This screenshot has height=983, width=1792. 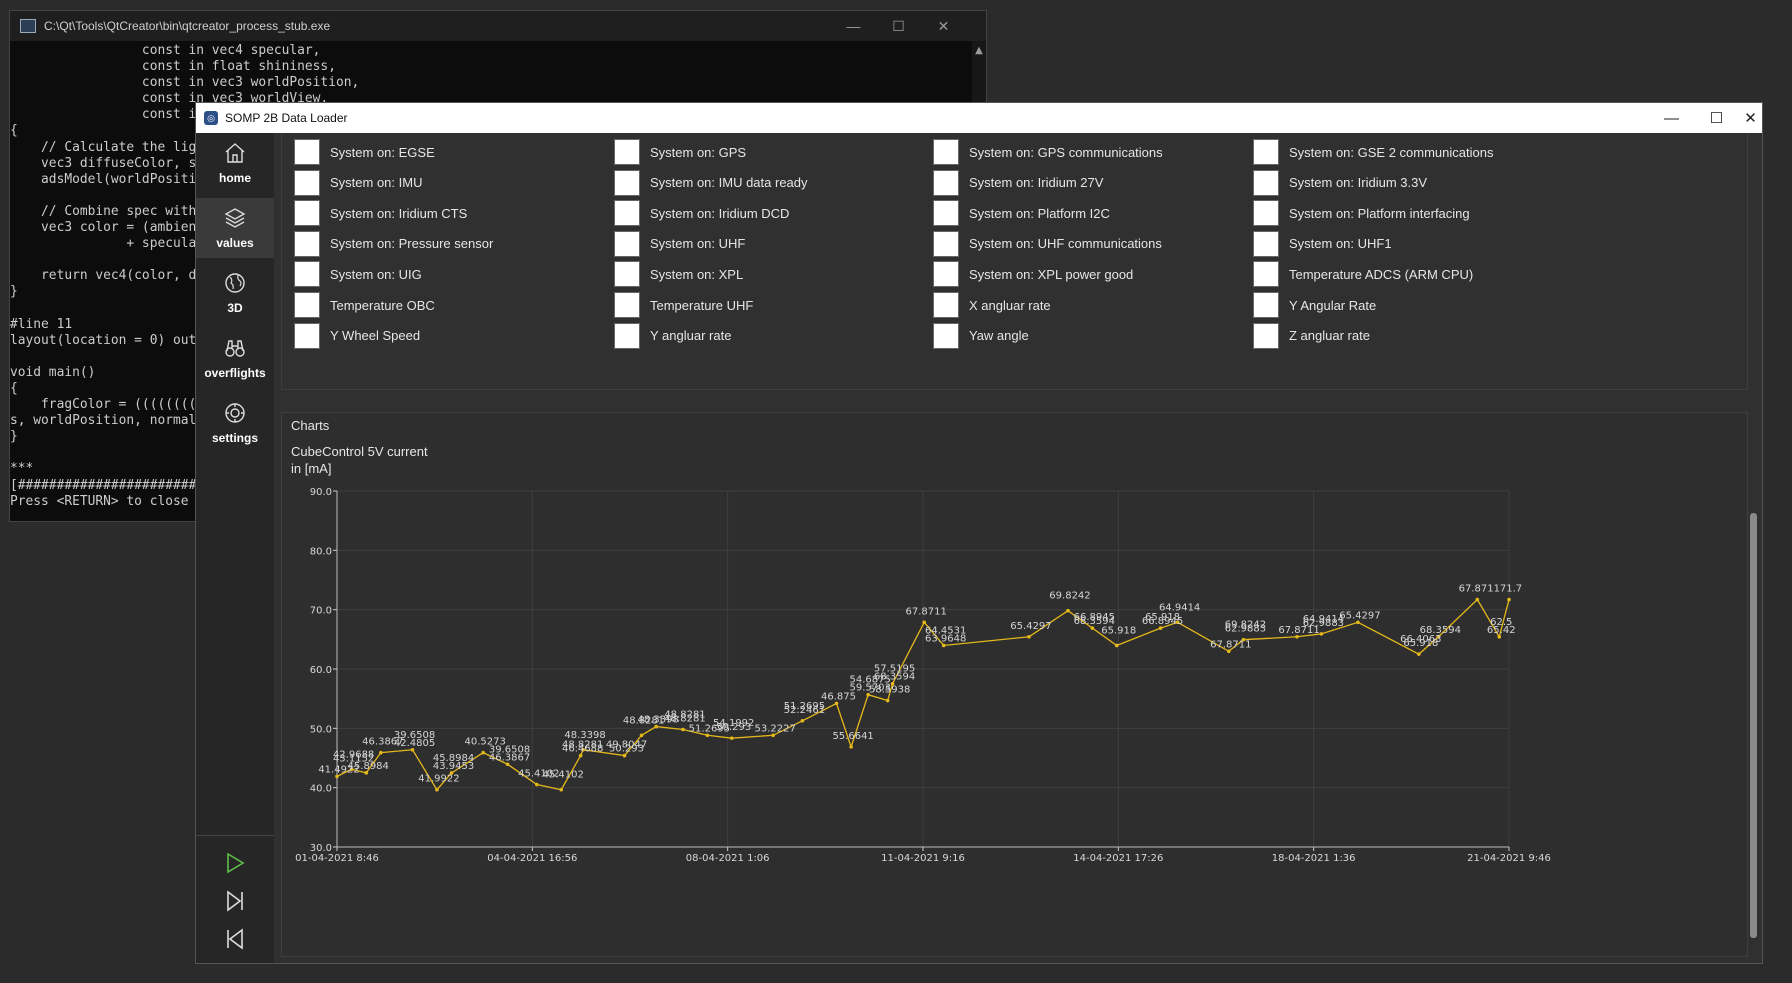 I want to click on value-checkbox: System on: UHF1, so click(x=1322, y=244).